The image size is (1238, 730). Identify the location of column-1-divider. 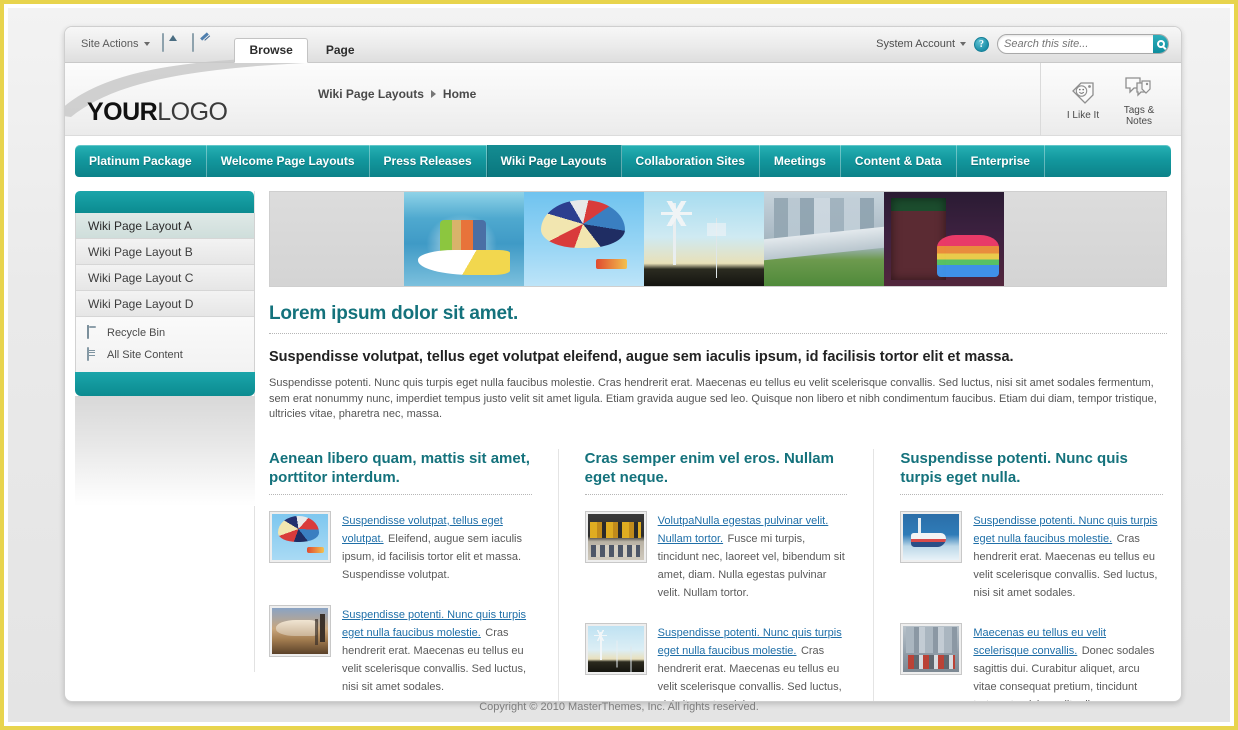
(400, 494).